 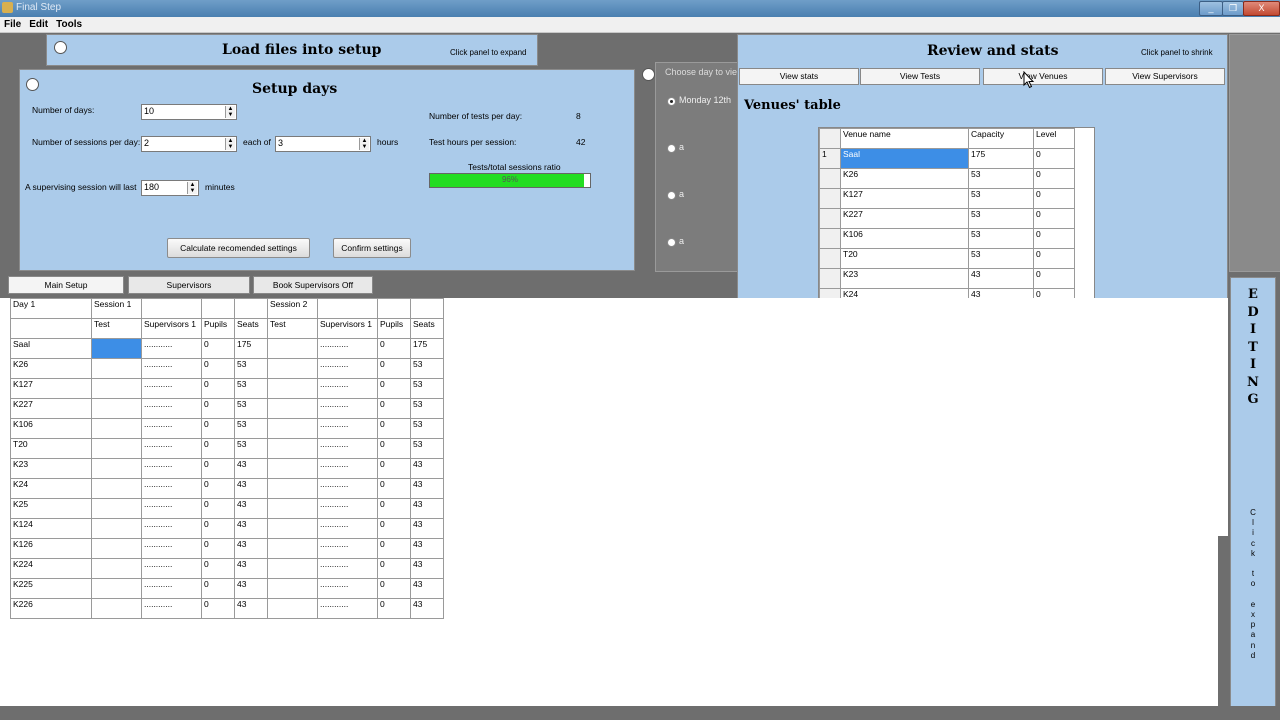 What do you see at coordinates (227, 548) in the screenshot?
I see `schedule-row: K126............ 0 43............ 0 43` at bounding box center [227, 548].